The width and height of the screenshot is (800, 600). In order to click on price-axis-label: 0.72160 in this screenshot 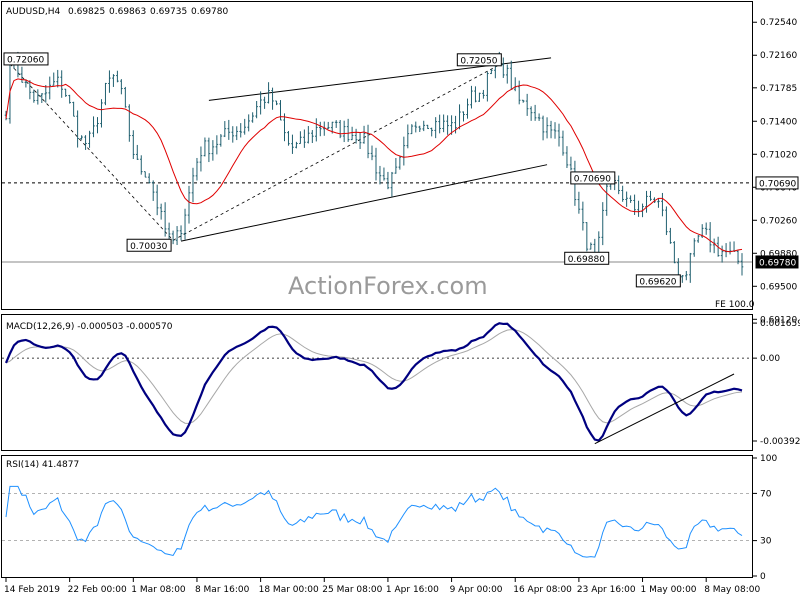, I will do `click(778, 56)`.